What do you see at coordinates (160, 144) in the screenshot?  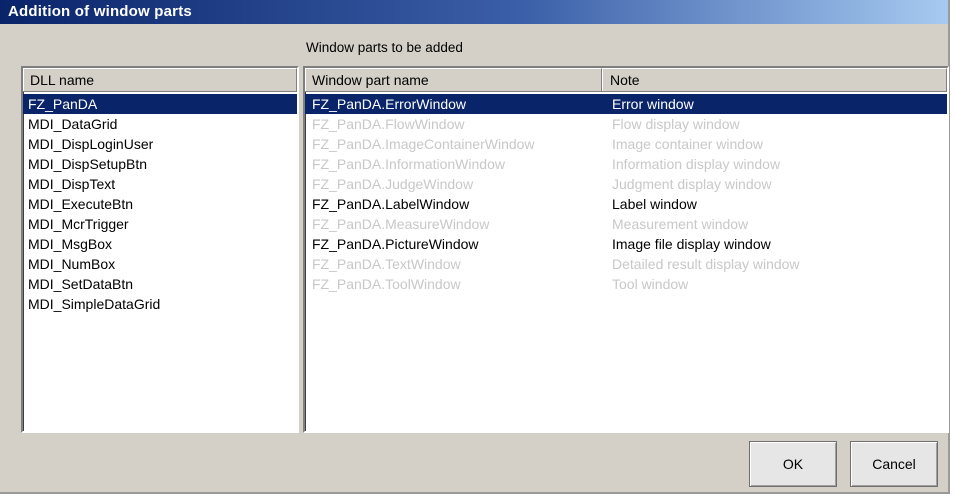 I see `dll-list-item: MDI_DispLoginUser` at bounding box center [160, 144].